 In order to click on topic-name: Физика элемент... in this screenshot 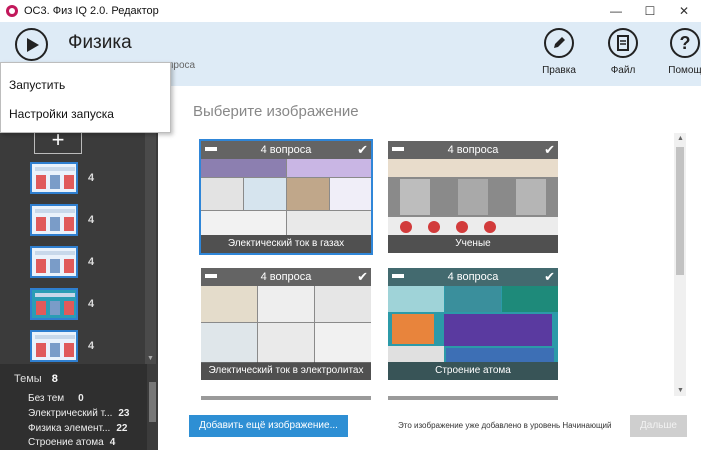, I will do `click(69, 428)`.